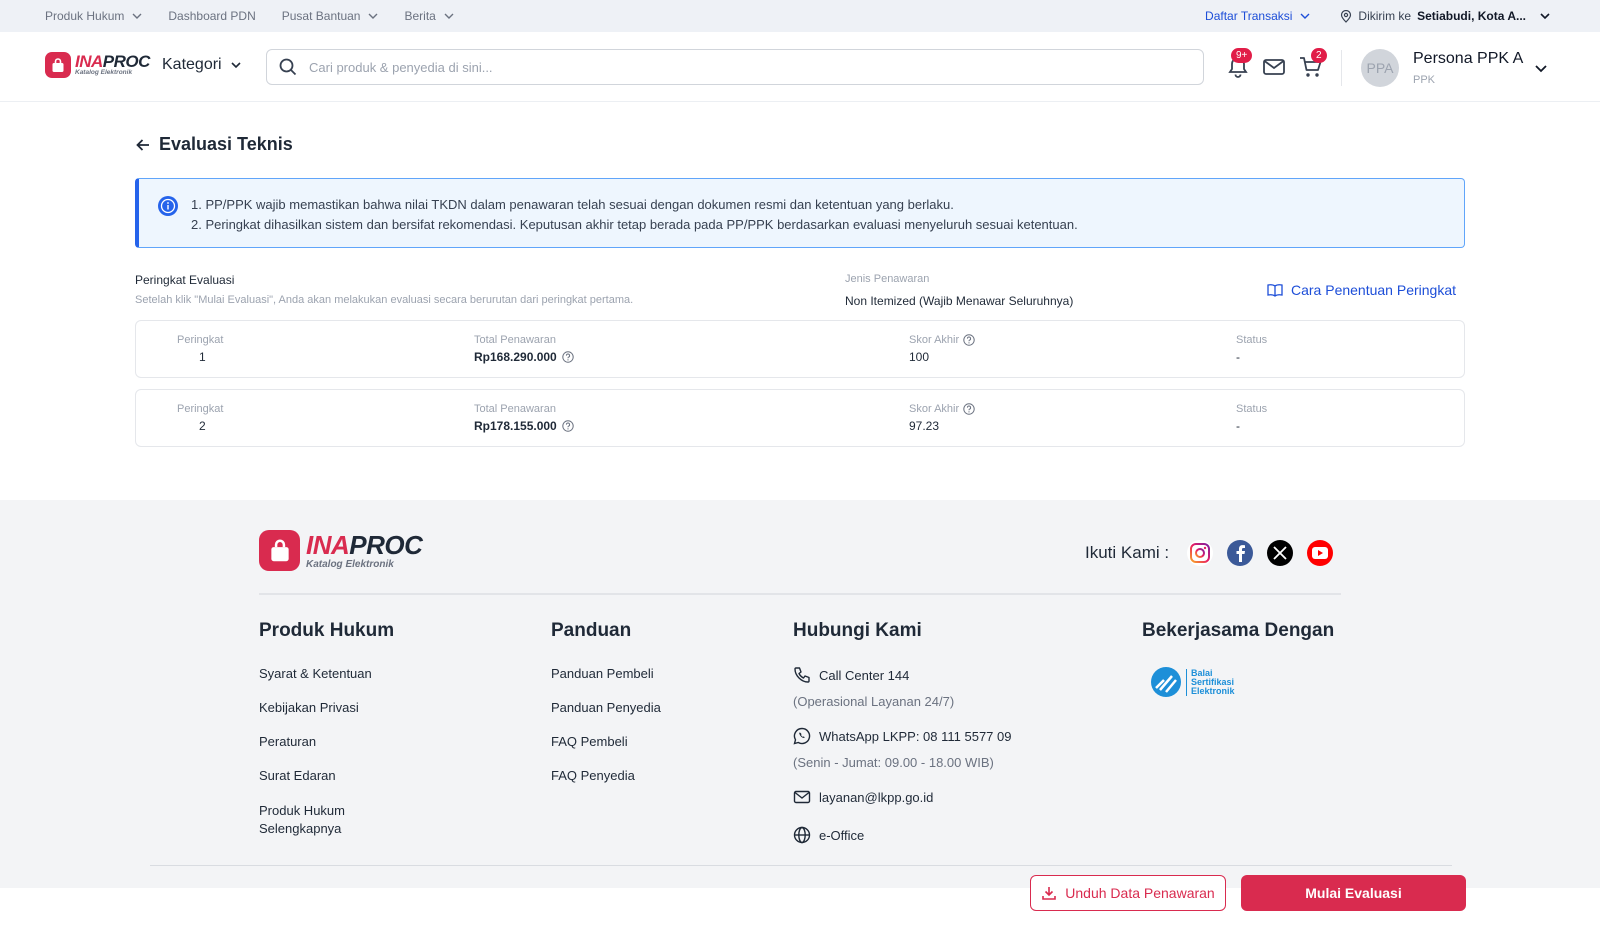 This screenshot has height=925, width=1600. Describe the element at coordinates (606, 785) in the screenshot. I see `footer-link: FAQ Penyedia` at that location.